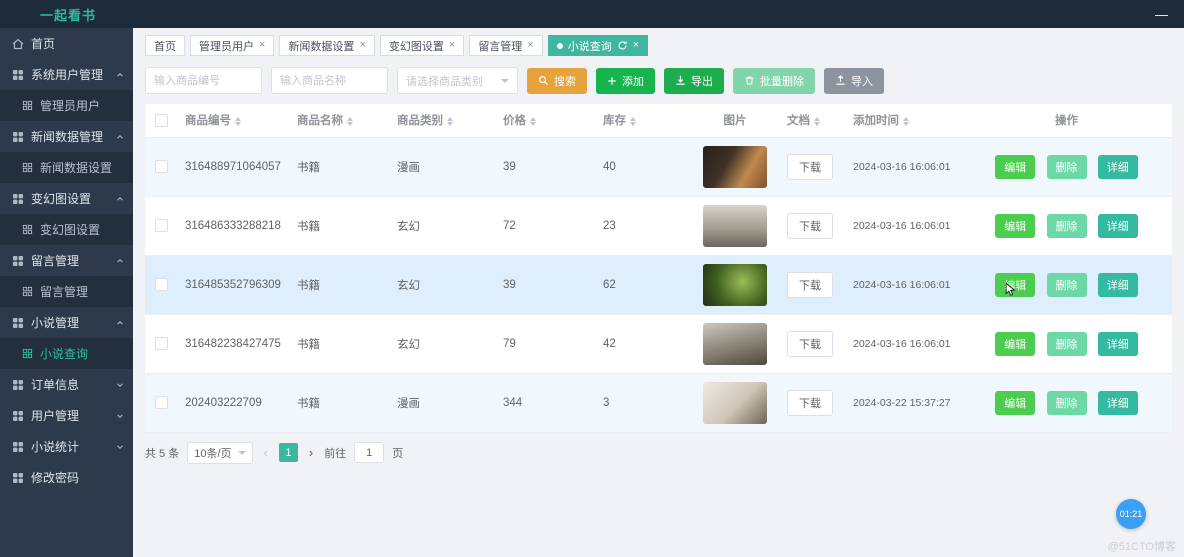 The image size is (1184, 557). I want to click on grid-icon, so click(27, 291).